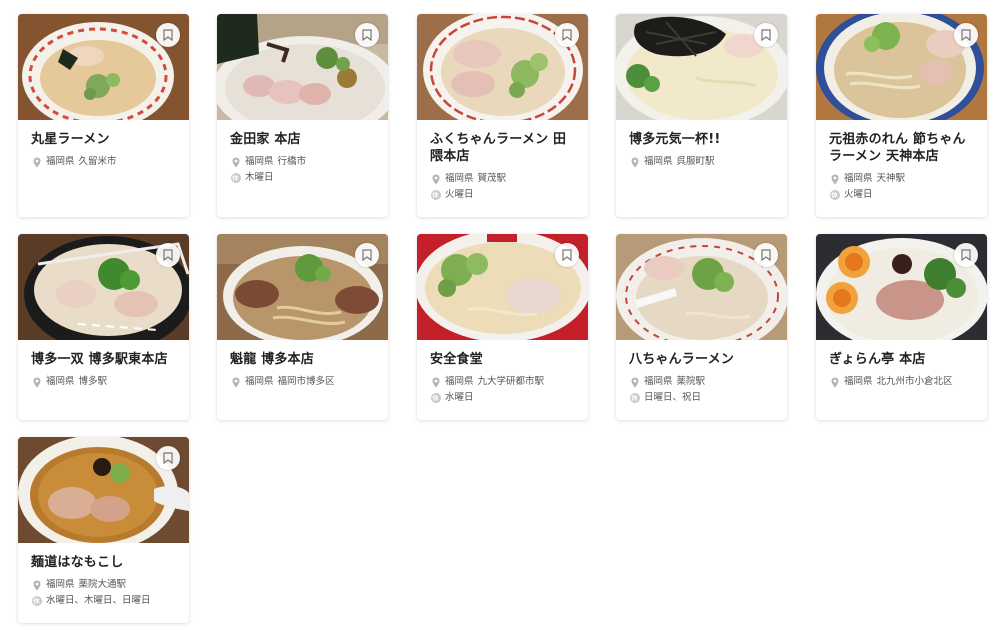 Image resolution: width=1000 pixels, height=630 pixels. What do you see at coordinates (306, 381) in the screenshot?
I see `shop-area: 福岡市博多区` at bounding box center [306, 381].